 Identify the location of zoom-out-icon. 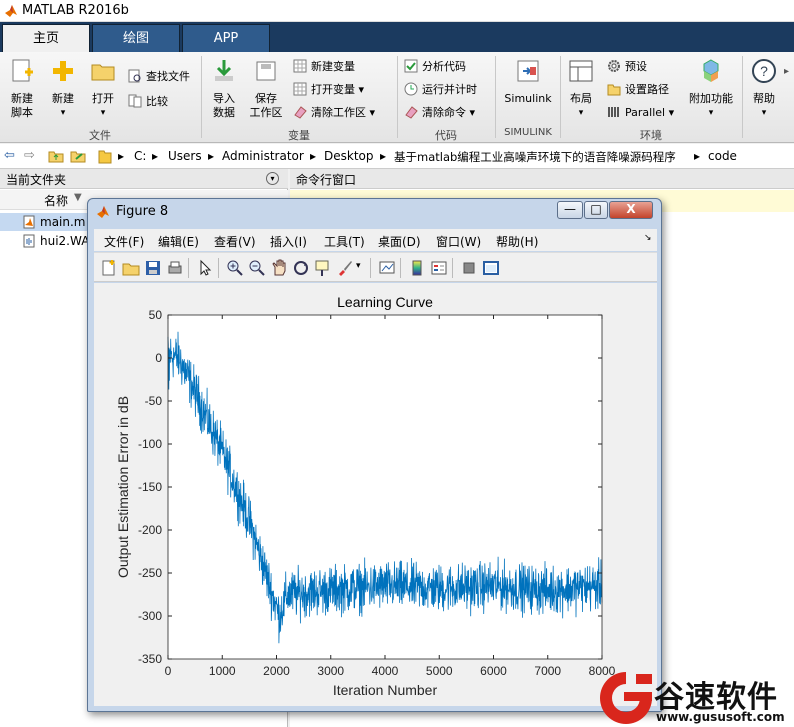
(257, 268).